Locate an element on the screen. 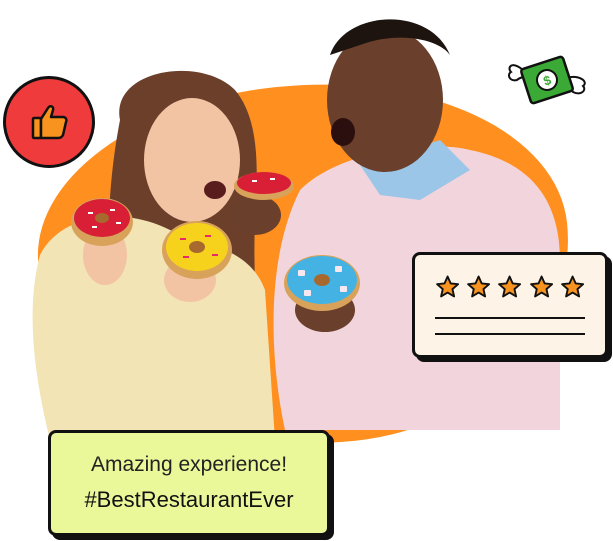 The image size is (613, 541). review-headline: Amazing experience! is located at coordinates (189, 464).